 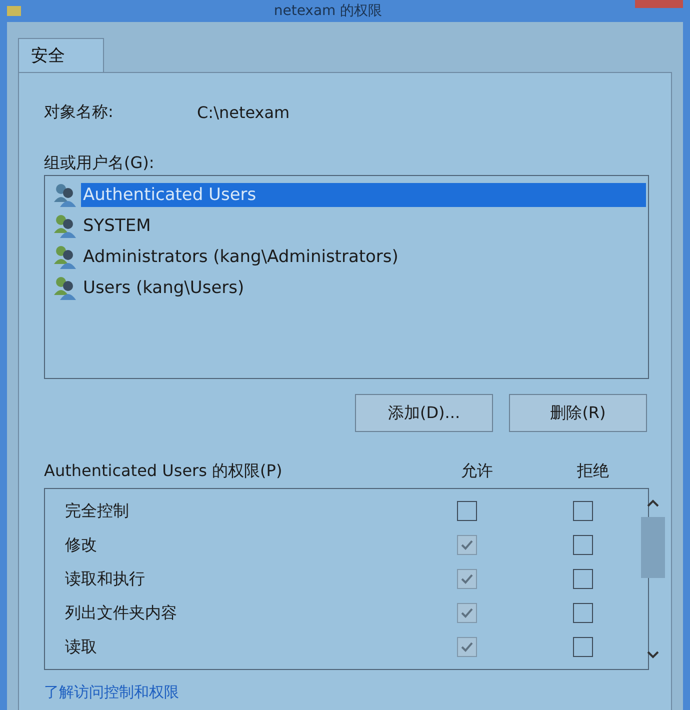 I want to click on folder-icon, so click(x=14, y=11).